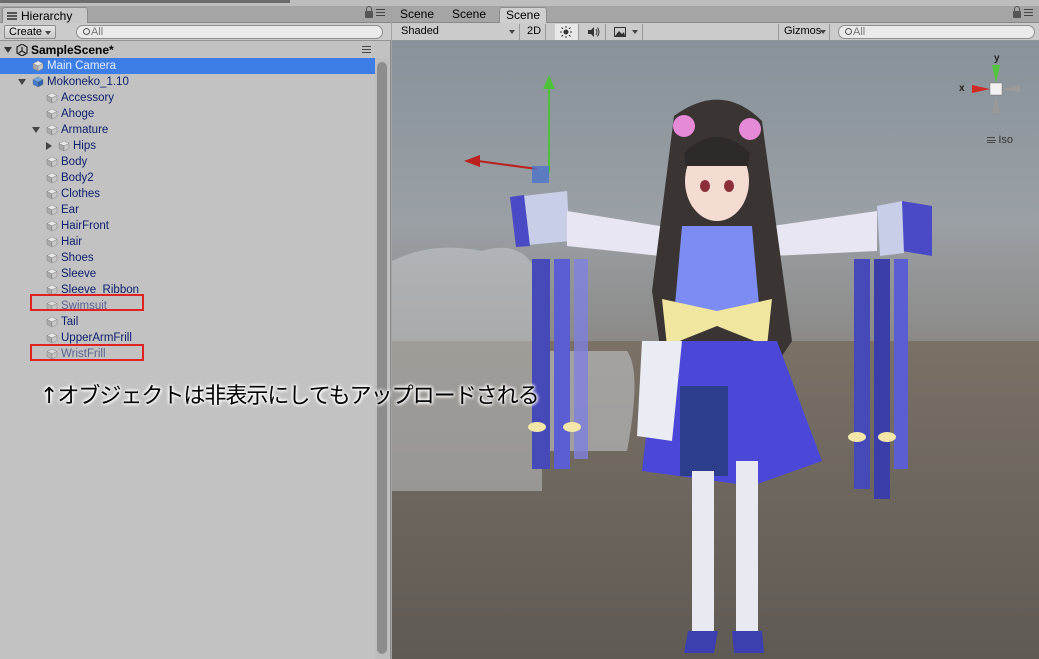 This screenshot has width=1039, height=659. I want to click on hierarchy-item-label: Ear, so click(70, 210).